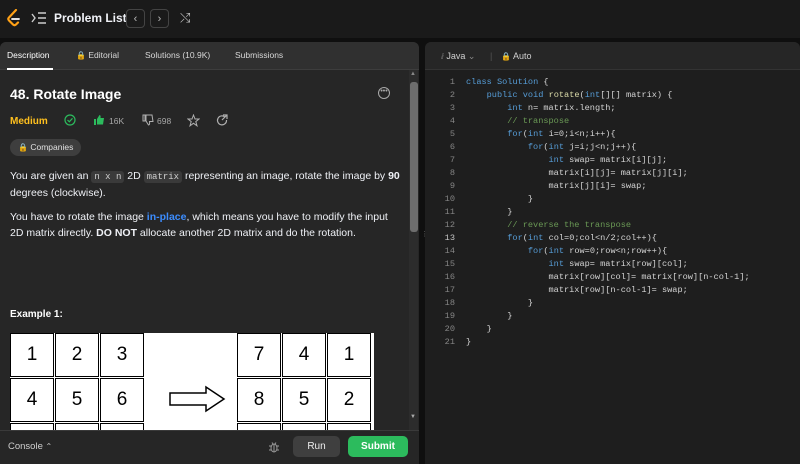 The image size is (800, 464). What do you see at coordinates (39, 18) in the screenshot?
I see `problem-list-icon` at bounding box center [39, 18].